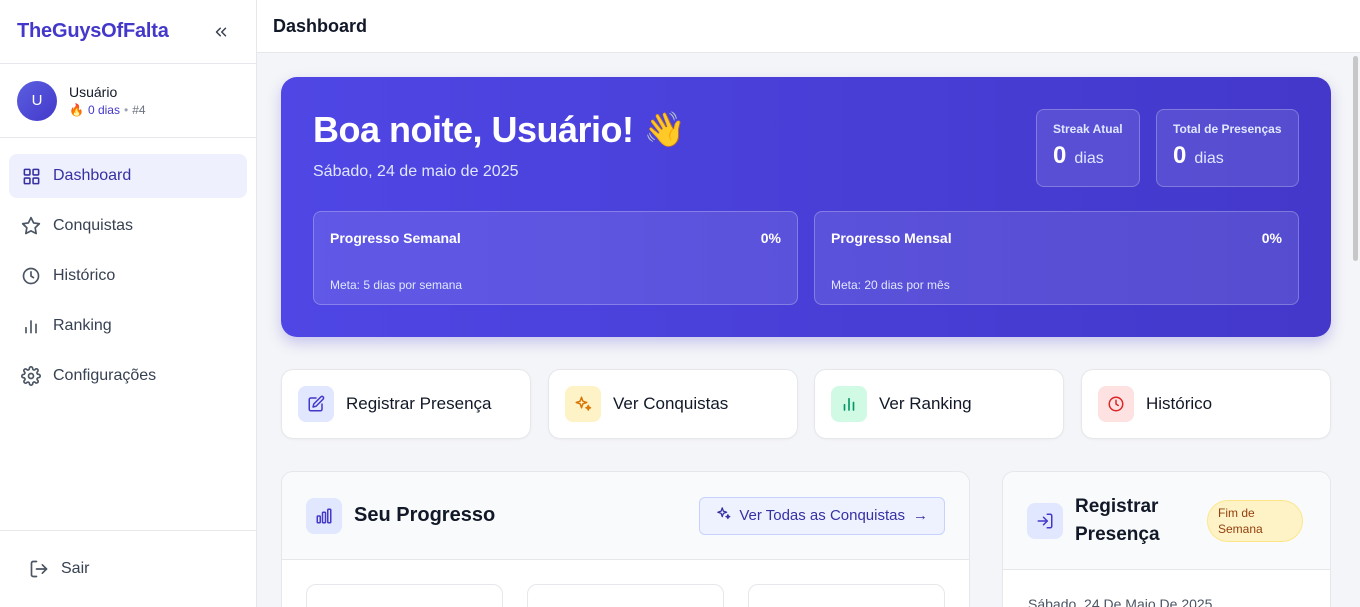 The height and width of the screenshot is (607, 1360). What do you see at coordinates (890, 285) in the screenshot?
I see `progress-meta: Meta: 20 dias por mês` at bounding box center [890, 285].